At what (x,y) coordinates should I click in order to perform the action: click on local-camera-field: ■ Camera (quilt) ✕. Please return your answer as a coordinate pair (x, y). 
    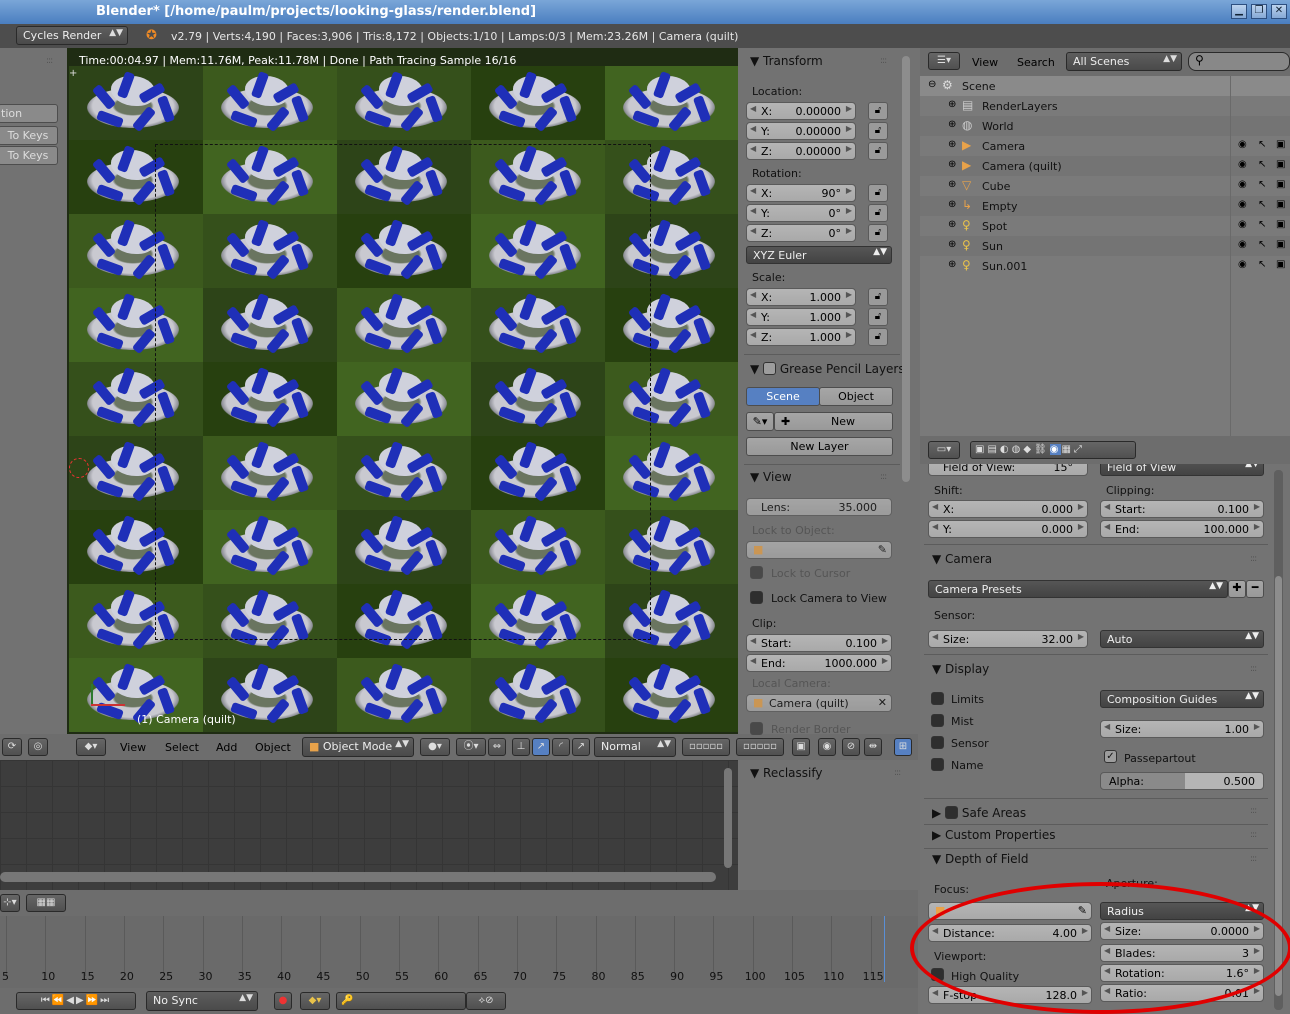
    Looking at the image, I should click on (819, 703).